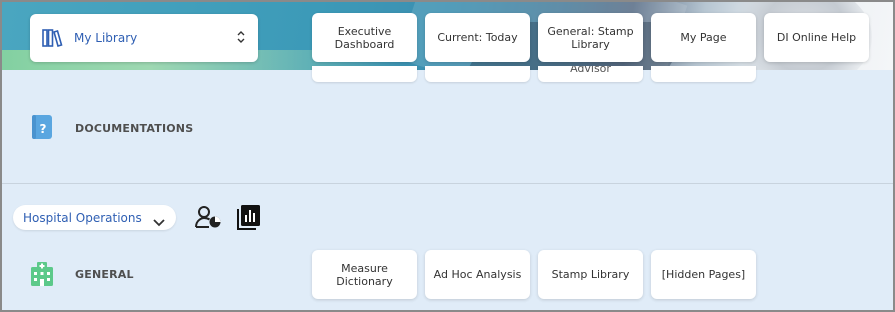 This screenshot has height=312, width=895. Describe the element at coordinates (159, 219) in the screenshot. I see `chevron-down-icon` at that location.